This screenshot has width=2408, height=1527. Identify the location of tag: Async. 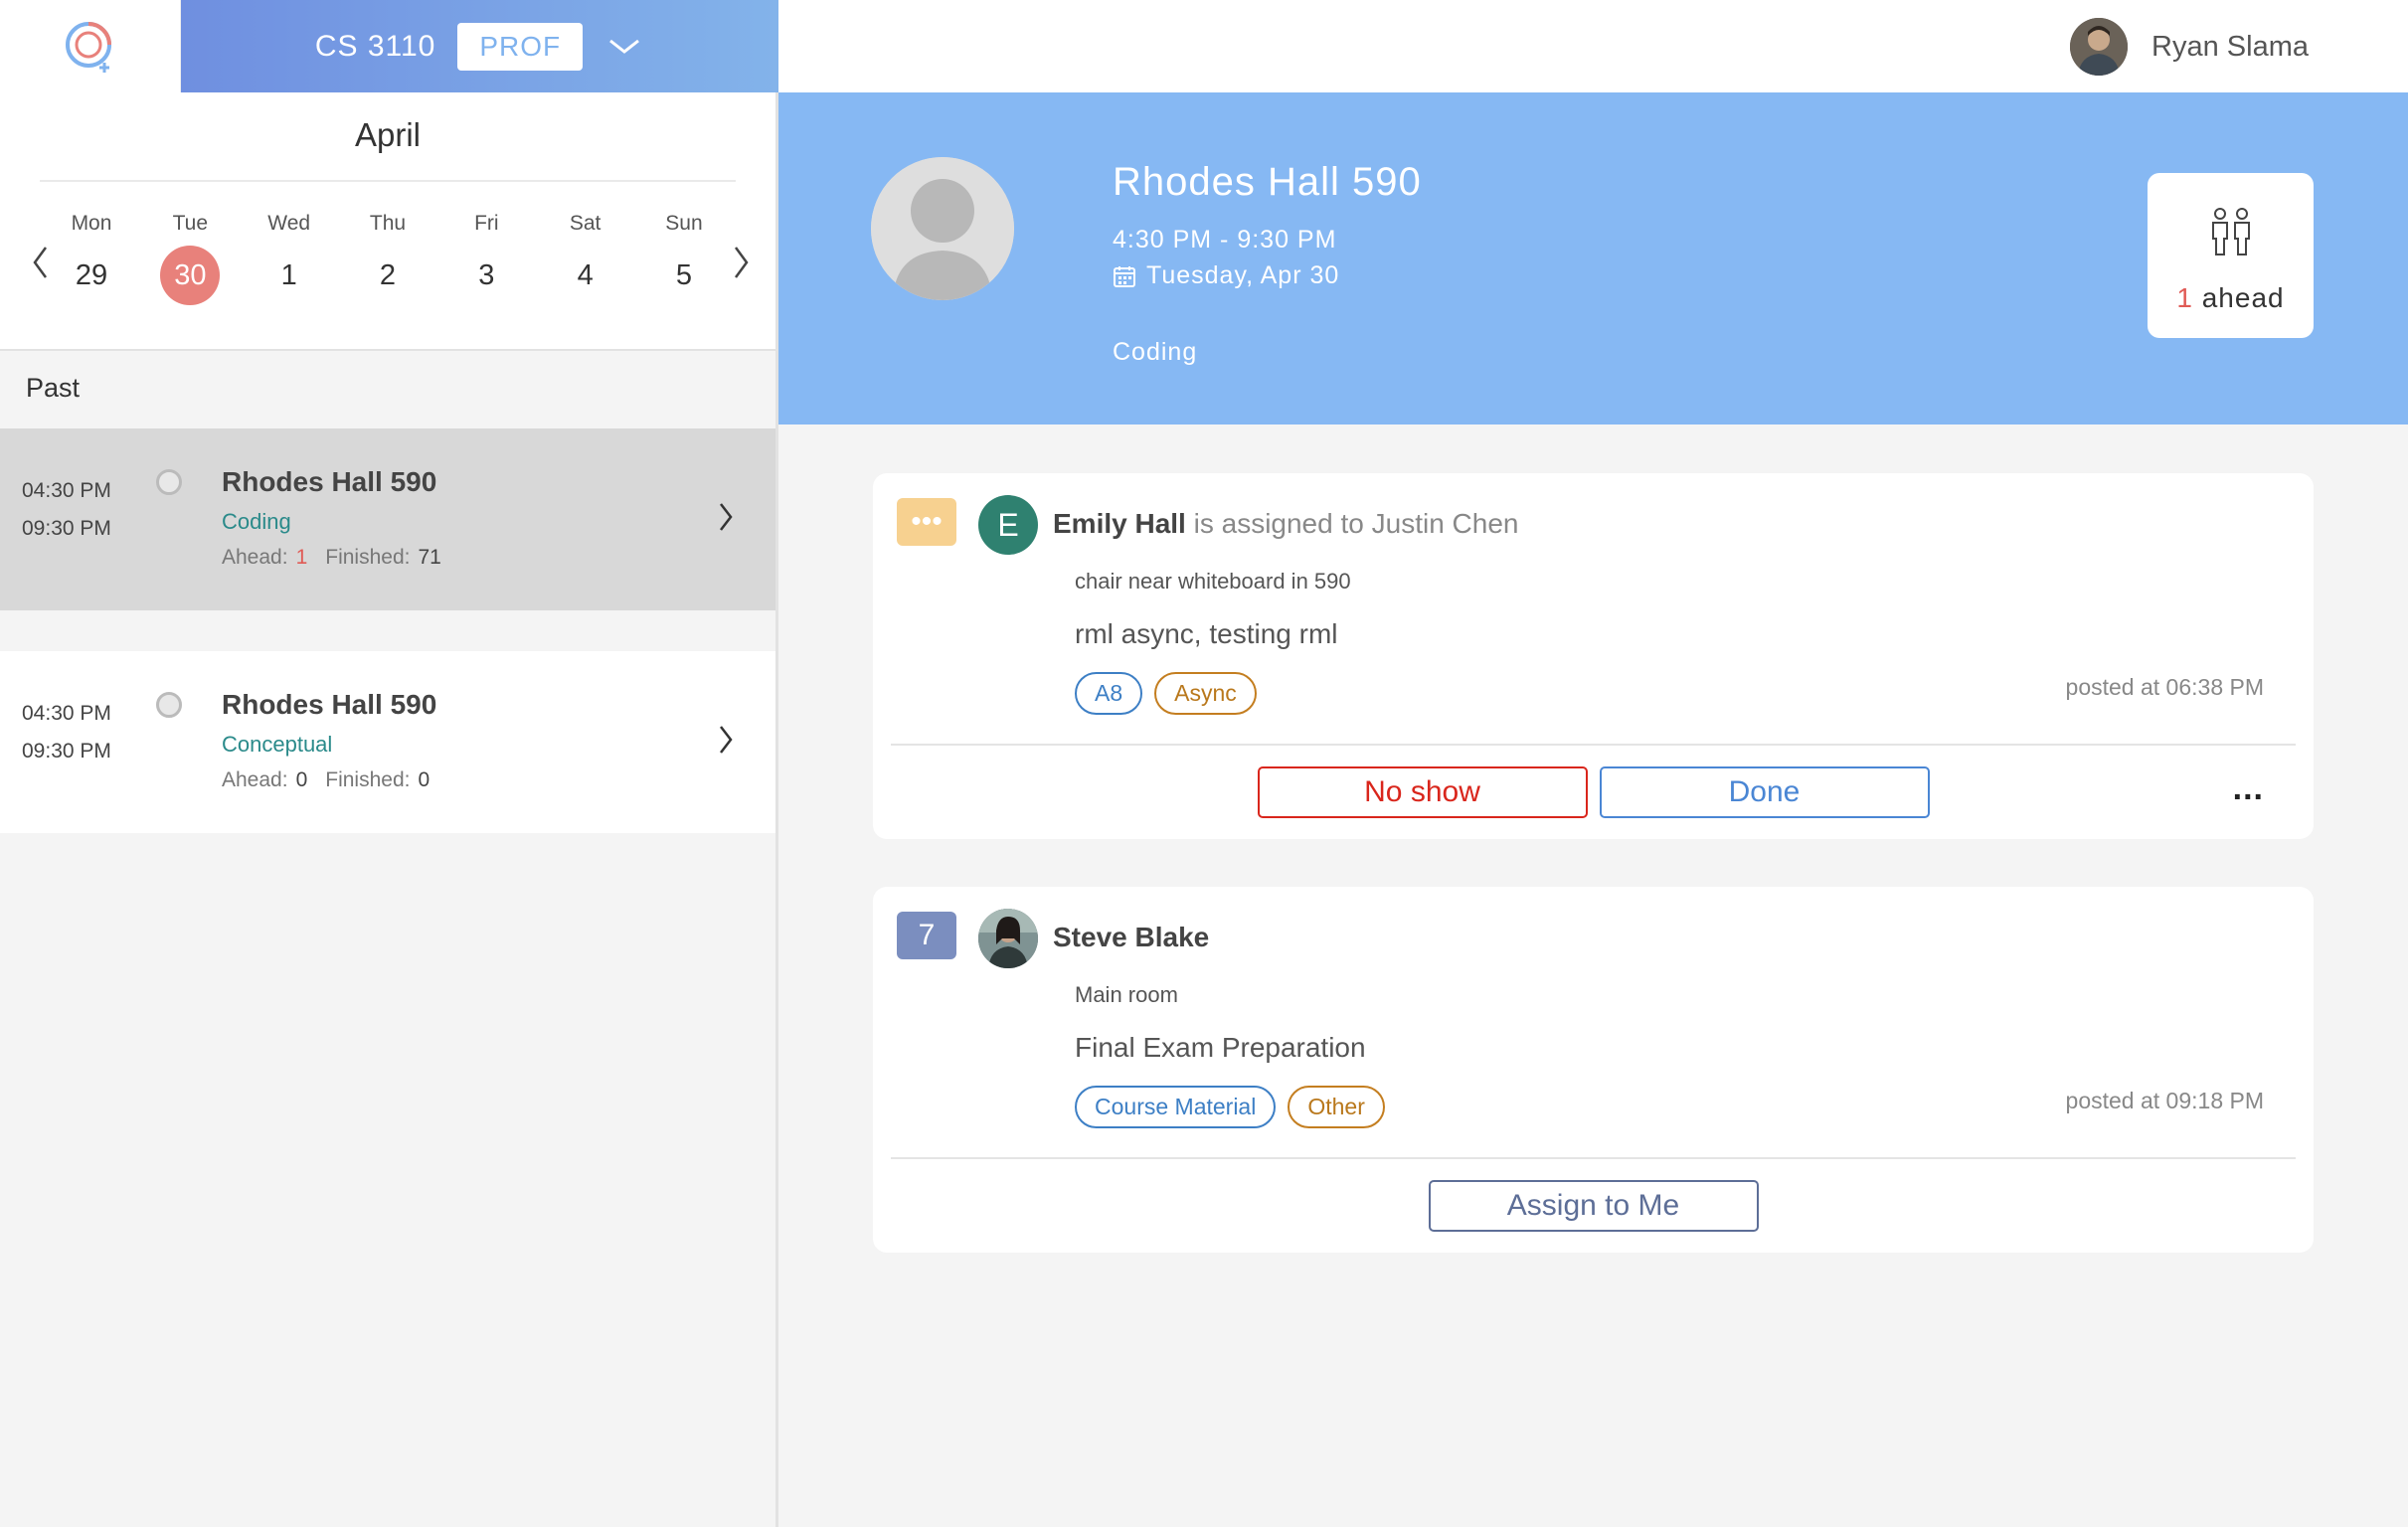
(1205, 693).